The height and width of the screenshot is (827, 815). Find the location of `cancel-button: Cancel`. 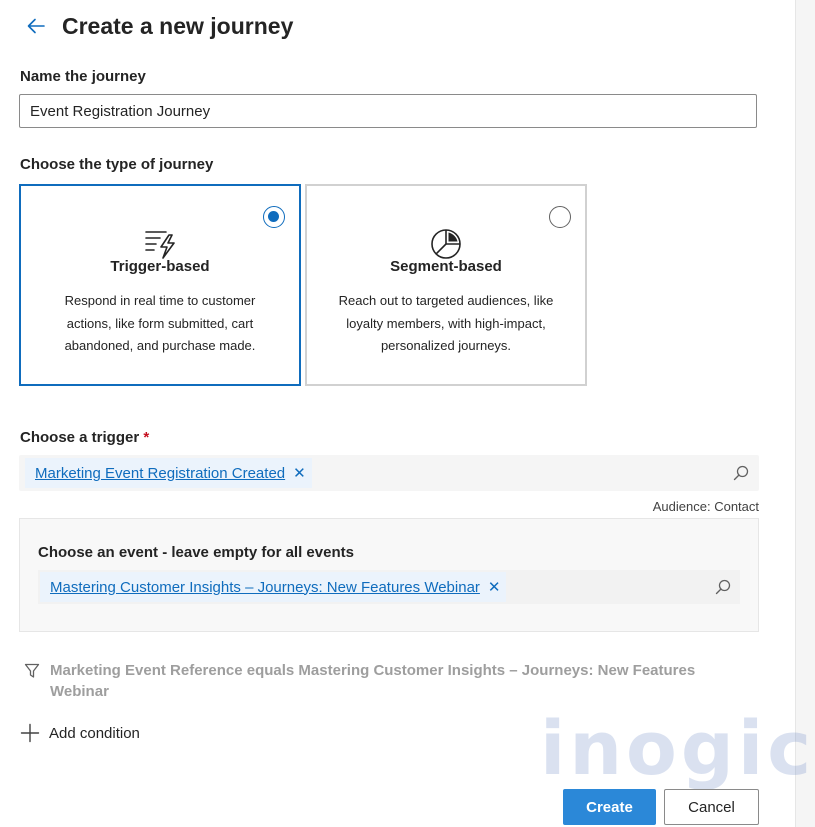

cancel-button: Cancel is located at coordinates (711, 807).